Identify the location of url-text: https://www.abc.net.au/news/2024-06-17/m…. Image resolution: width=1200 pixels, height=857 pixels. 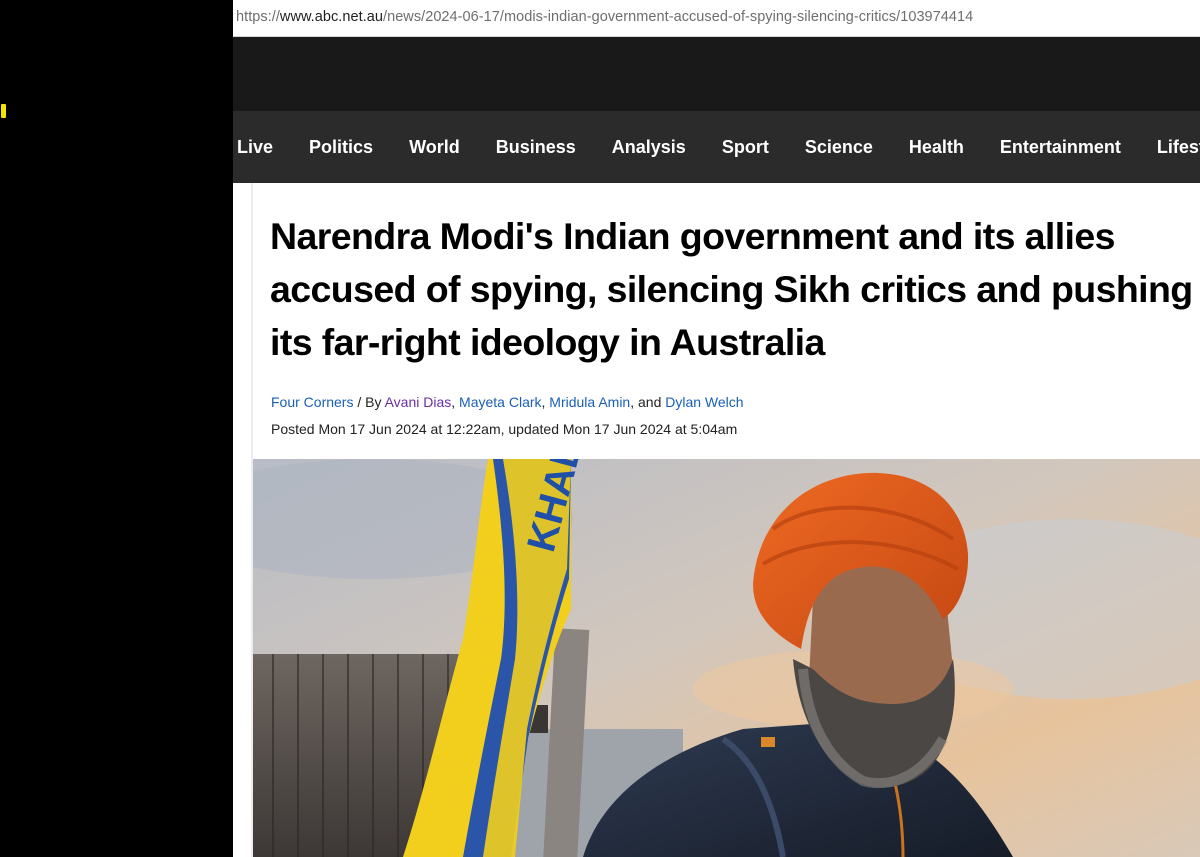
(604, 17).